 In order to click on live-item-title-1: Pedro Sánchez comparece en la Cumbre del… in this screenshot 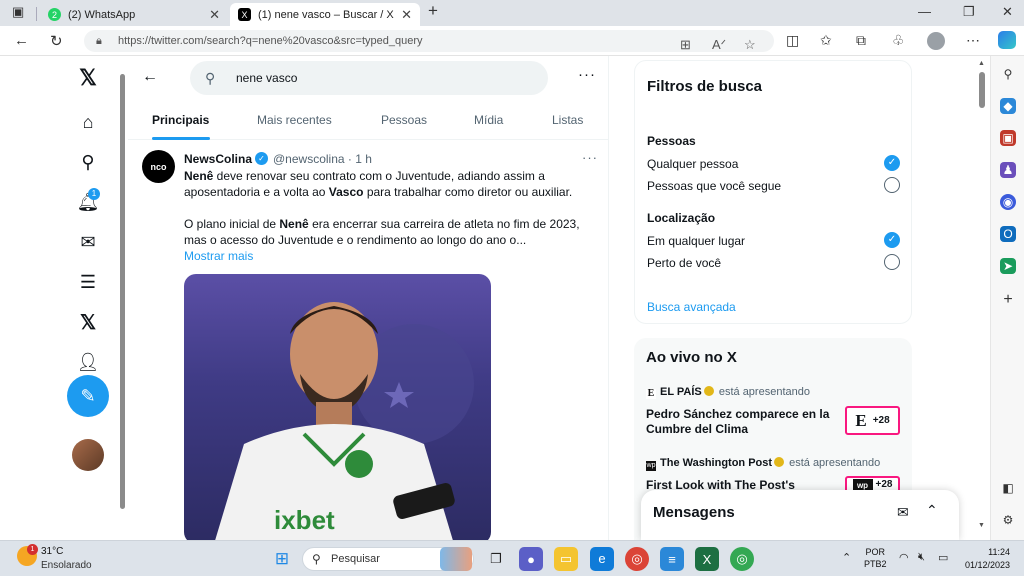, I will do `click(743, 422)`.